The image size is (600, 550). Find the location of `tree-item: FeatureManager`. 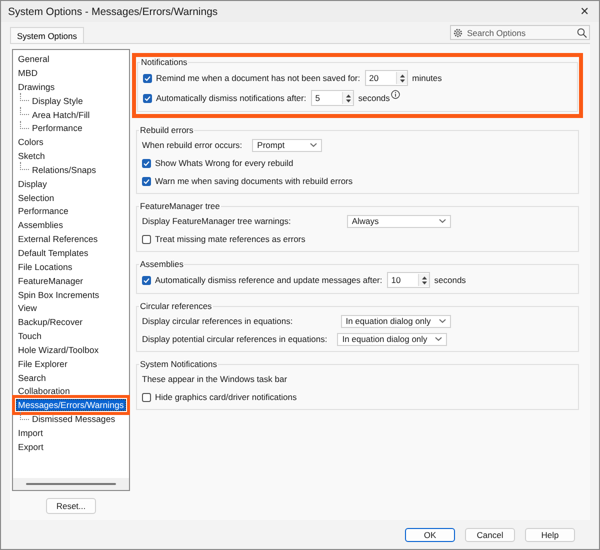

tree-item: FeatureManager is located at coordinates (51, 280).